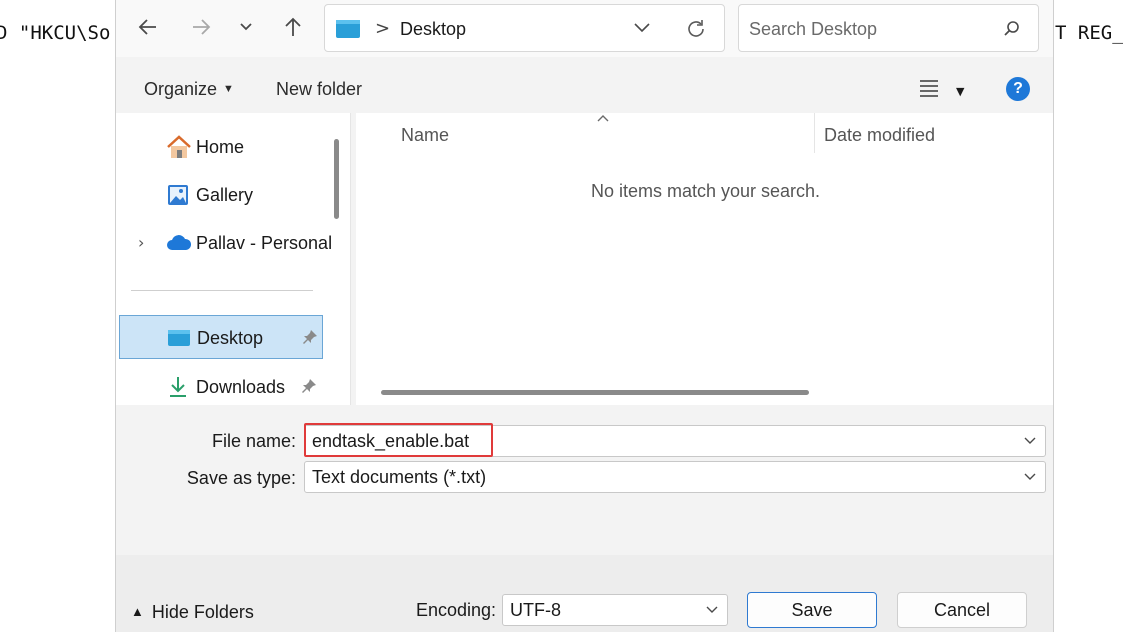 The width and height of the screenshot is (1123, 632). What do you see at coordinates (178, 195) in the screenshot?
I see `gallery-icon` at bounding box center [178, 195].